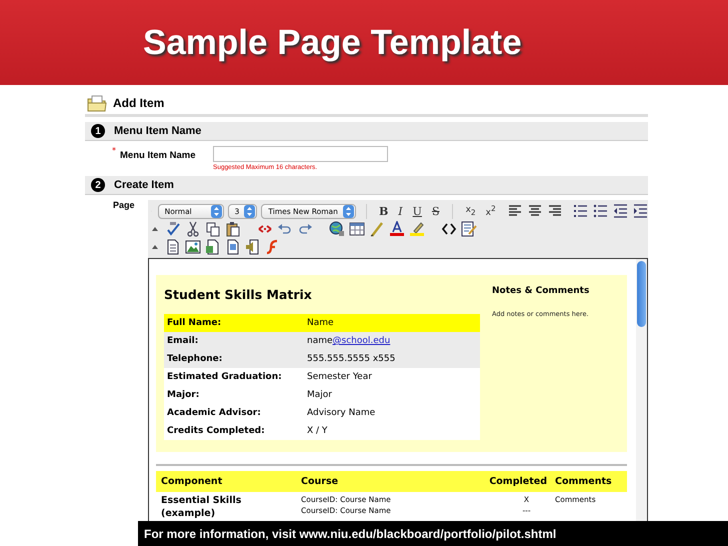 The image size is (728, 546). What do you see at coordinates (114, 150) in the screenshot?
I see `required-mark: *` at bounding box center [114, 150].